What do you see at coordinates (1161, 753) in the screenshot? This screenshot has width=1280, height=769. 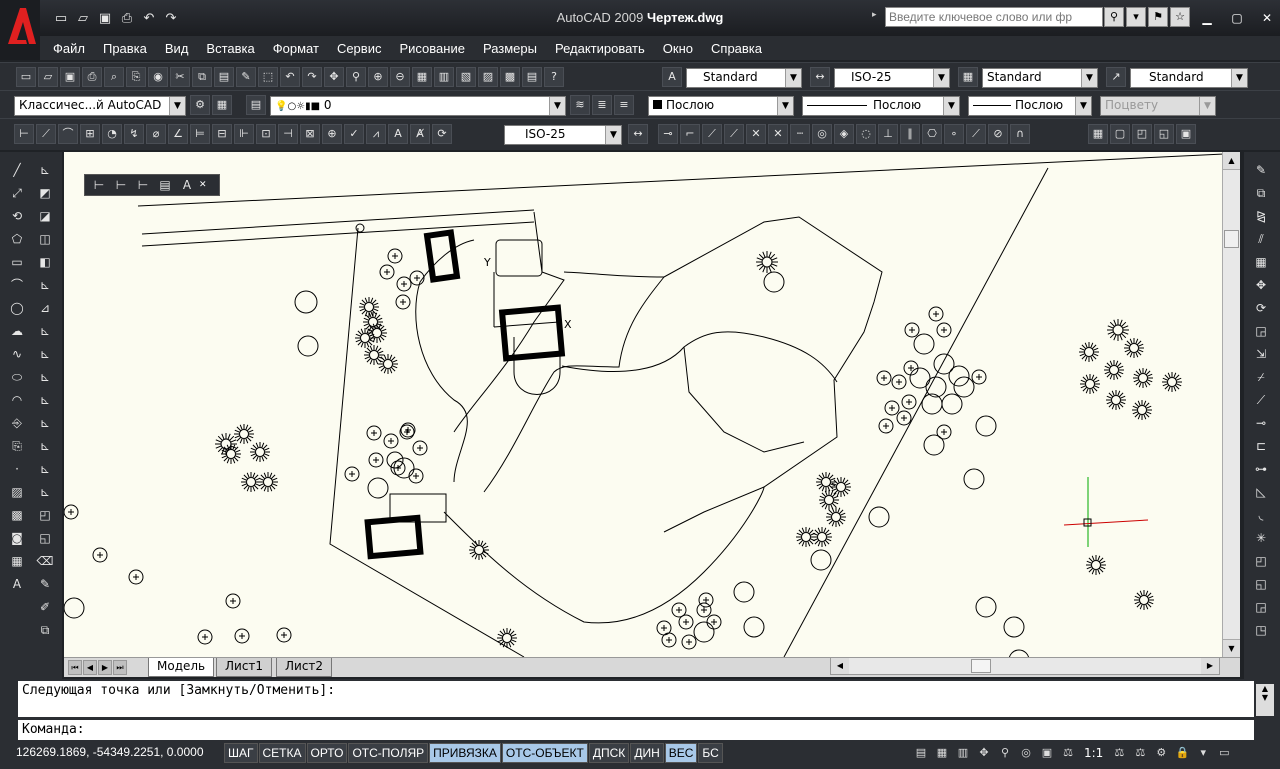 I see `workspace-switching-icon: ⚙` at bounding box center [1161, 753].